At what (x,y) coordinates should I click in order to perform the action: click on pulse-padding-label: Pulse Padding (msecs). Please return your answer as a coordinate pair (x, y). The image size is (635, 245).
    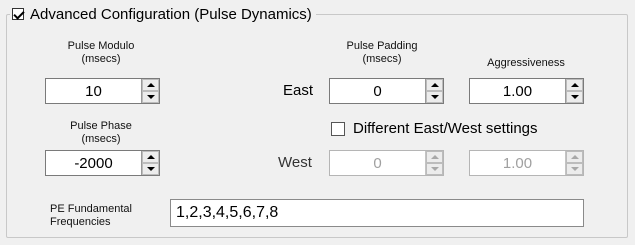
    Looking at the image, I should click on (382, 53).